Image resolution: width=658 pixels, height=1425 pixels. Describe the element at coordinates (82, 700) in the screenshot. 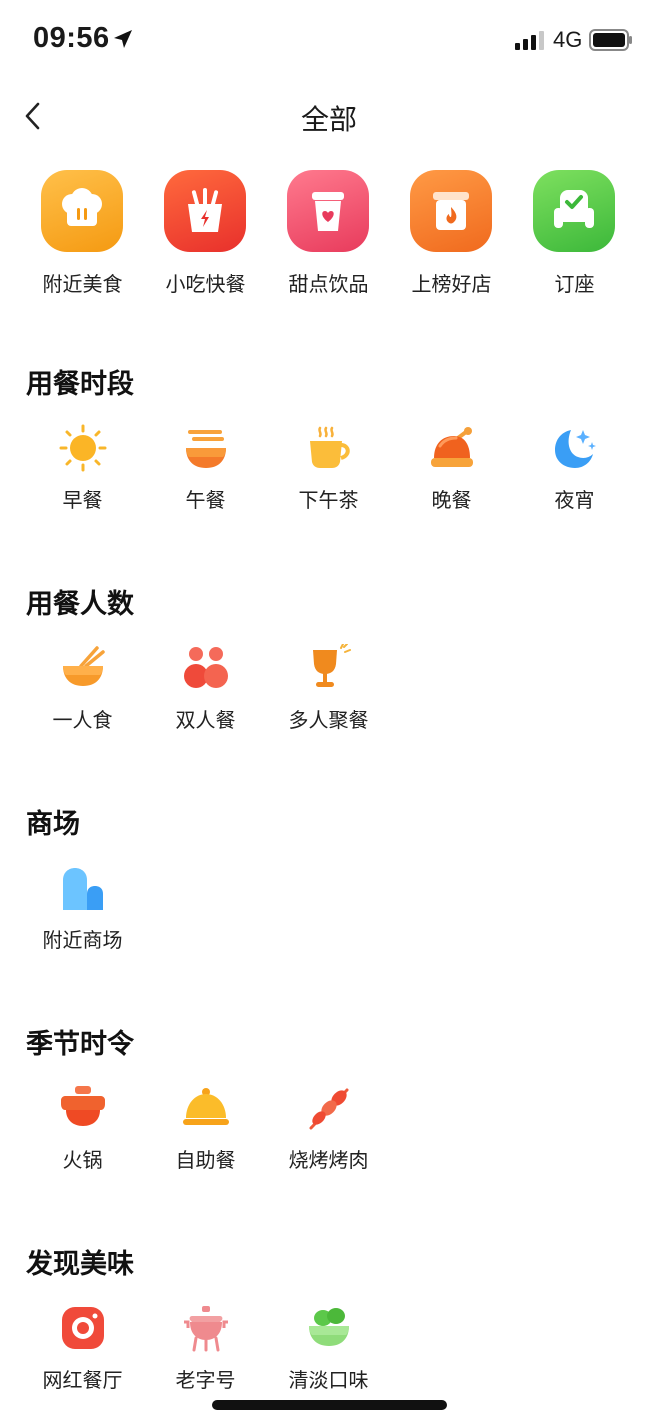

I see `item-solo-dining: 一人食` at that location.